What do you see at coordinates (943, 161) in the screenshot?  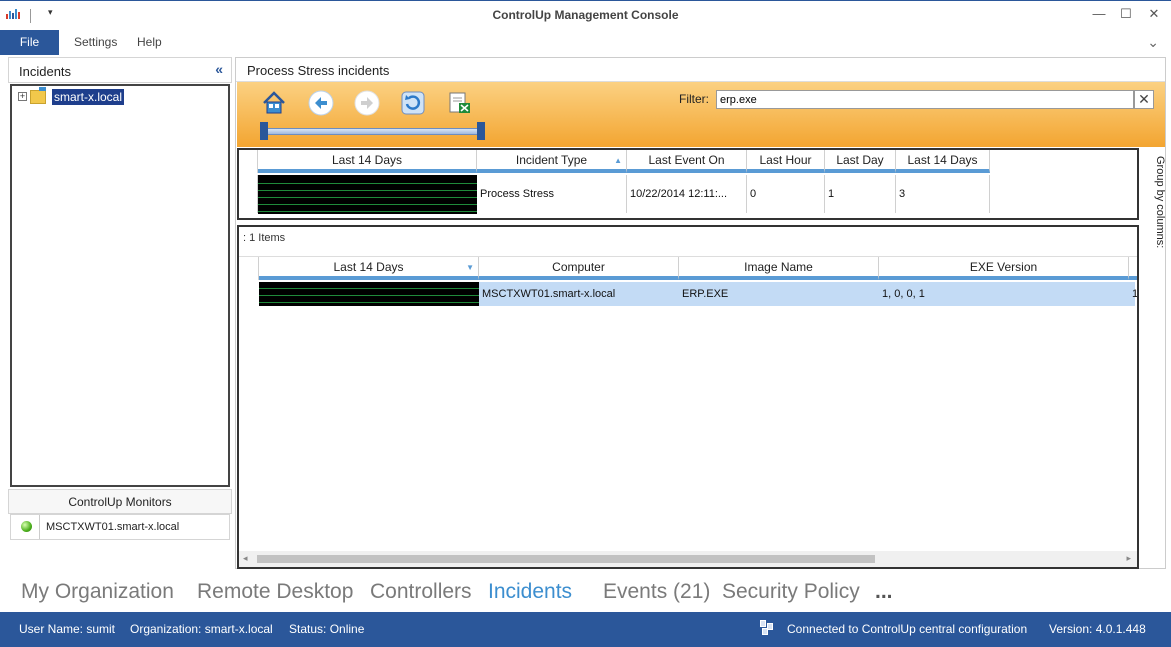 I see `column-header-last-14-days: Last 14 Days` at bounding box center [943, 161].